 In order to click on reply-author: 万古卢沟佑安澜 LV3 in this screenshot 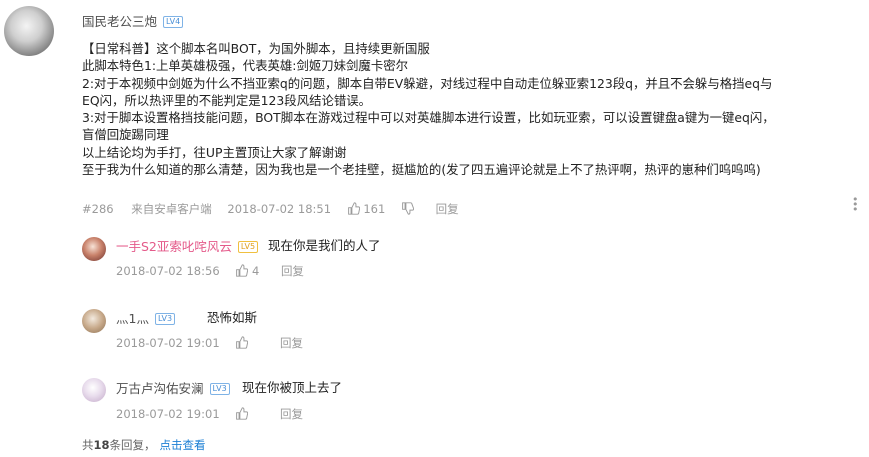, I will do `click(173, 387)`.